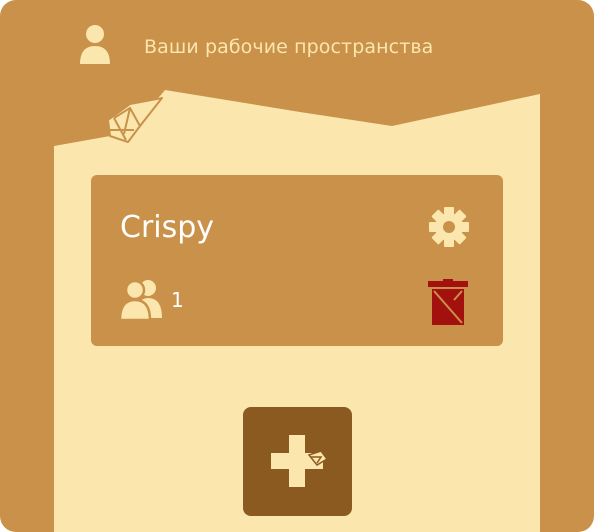  What do you see at coordinates (95, 44) in the screenshot?
I see `user-icon` at bounding box center [95, 44].